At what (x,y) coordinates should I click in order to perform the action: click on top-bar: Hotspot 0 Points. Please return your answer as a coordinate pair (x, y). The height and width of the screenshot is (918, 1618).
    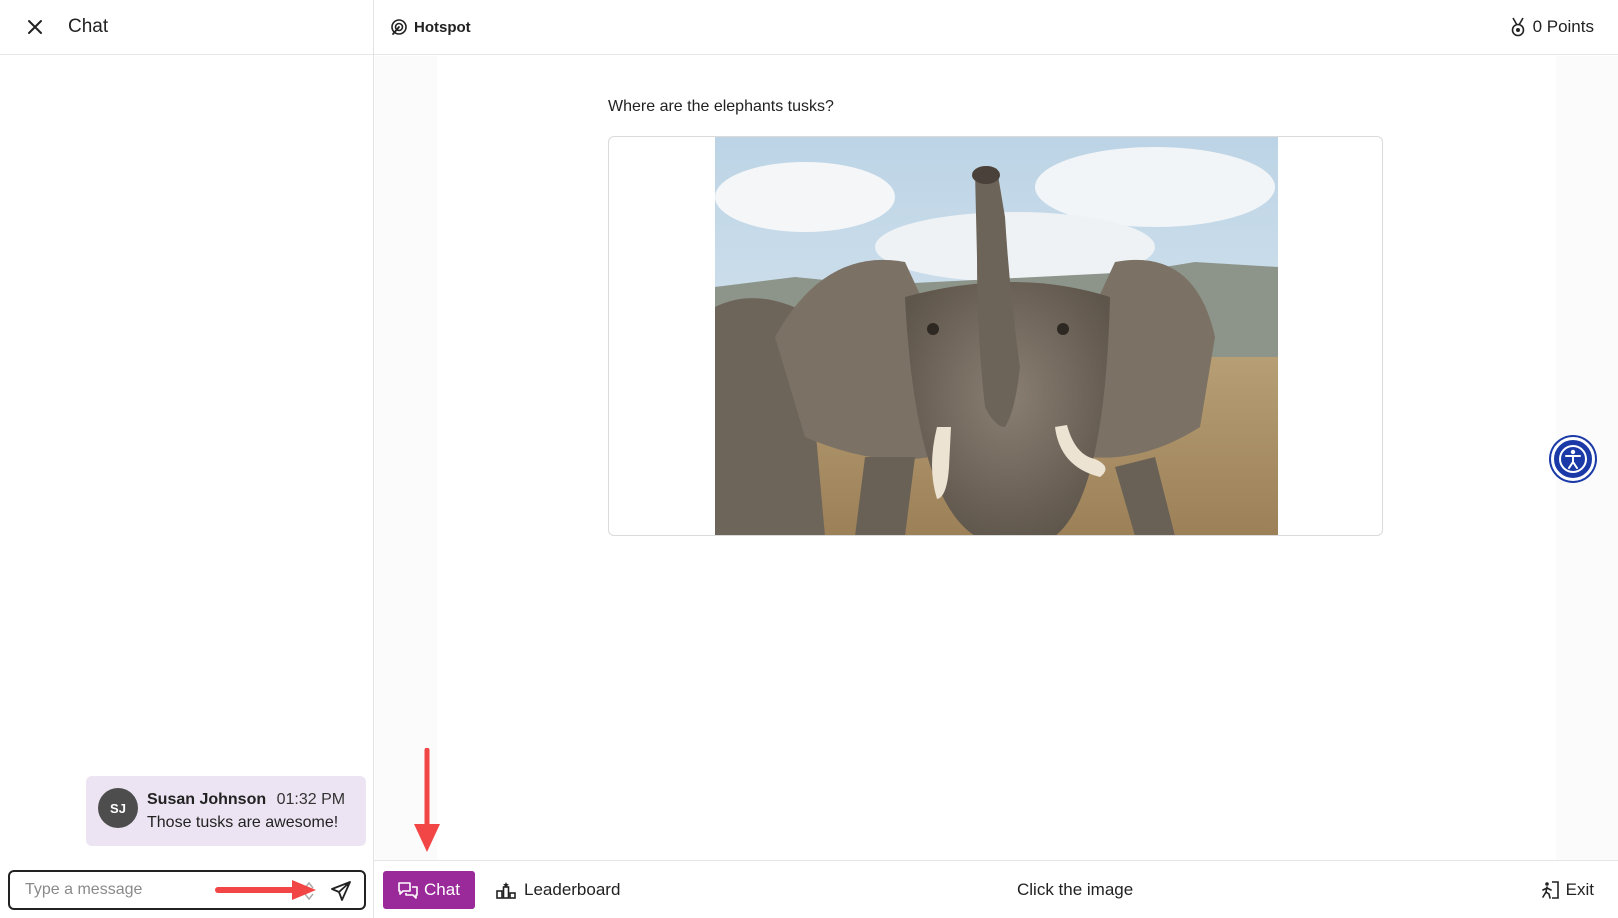
    Looking at the image, I should click on (996, 27).